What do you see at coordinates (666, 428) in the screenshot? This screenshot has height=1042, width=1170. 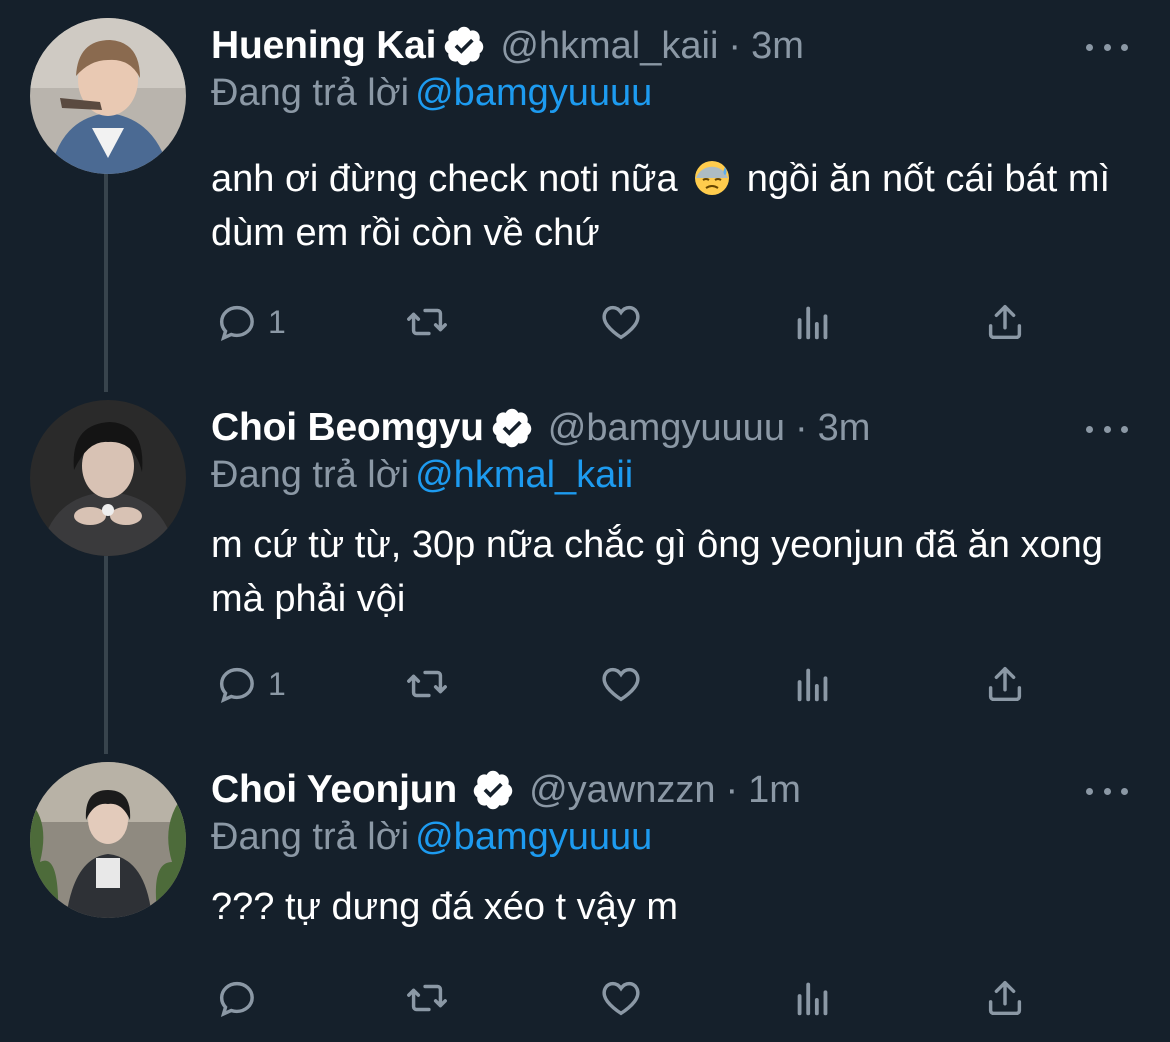 I see `author-handle: @bamgyuuuu` at bounding box center [666, 428].